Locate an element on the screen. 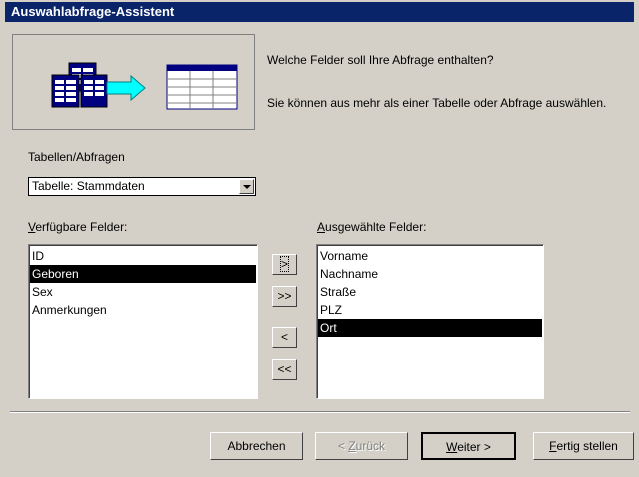 Image resolution: width=639 pixels, height=477 pixels. add-field-button: > is located at coordinates (284, 264).